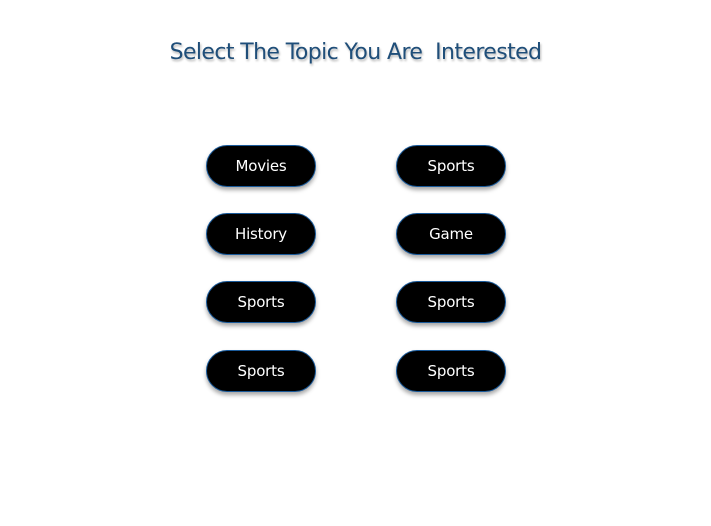 Image resolution: width=711 pixels, height=526 pixels. What do you see at coordinates (261, 234) in the screenshot?
I see `topic-button-history: History` at bounding box center [261, 234].